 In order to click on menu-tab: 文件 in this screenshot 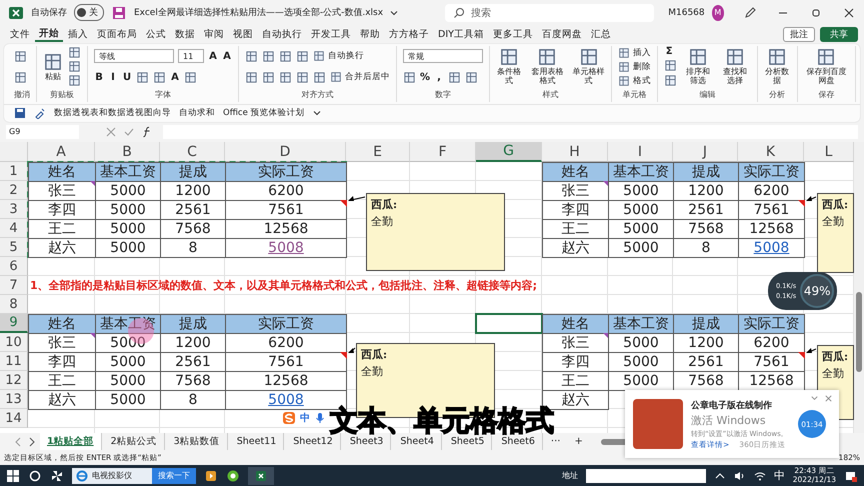, I will do `click(20, 34)`.